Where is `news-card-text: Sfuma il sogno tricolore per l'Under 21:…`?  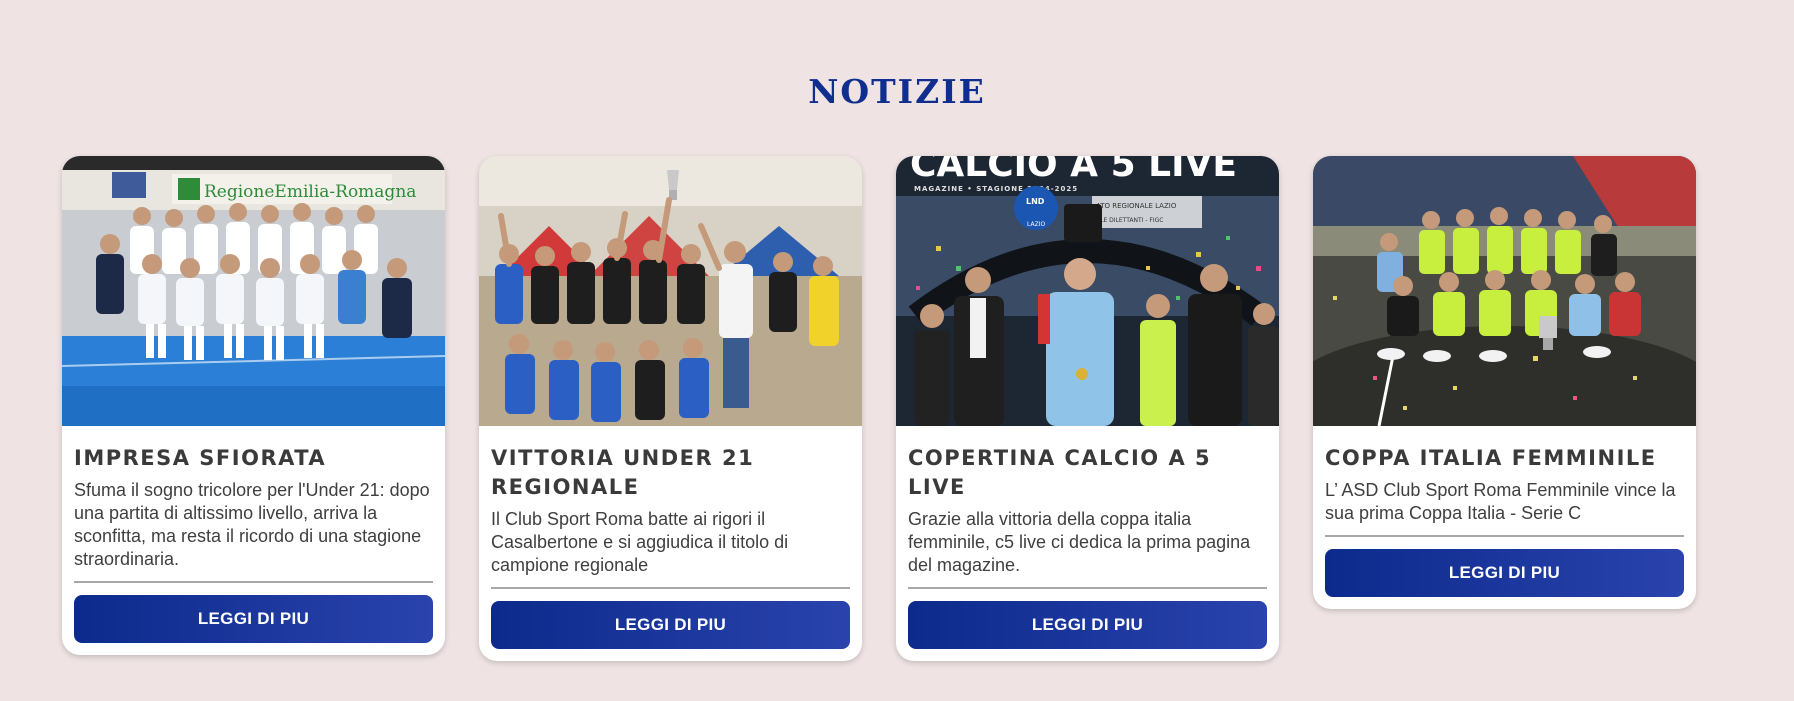 news-card-text: Sfuma il sogno tricolore per l'Under 21:… is located at coordinates (252, 524).